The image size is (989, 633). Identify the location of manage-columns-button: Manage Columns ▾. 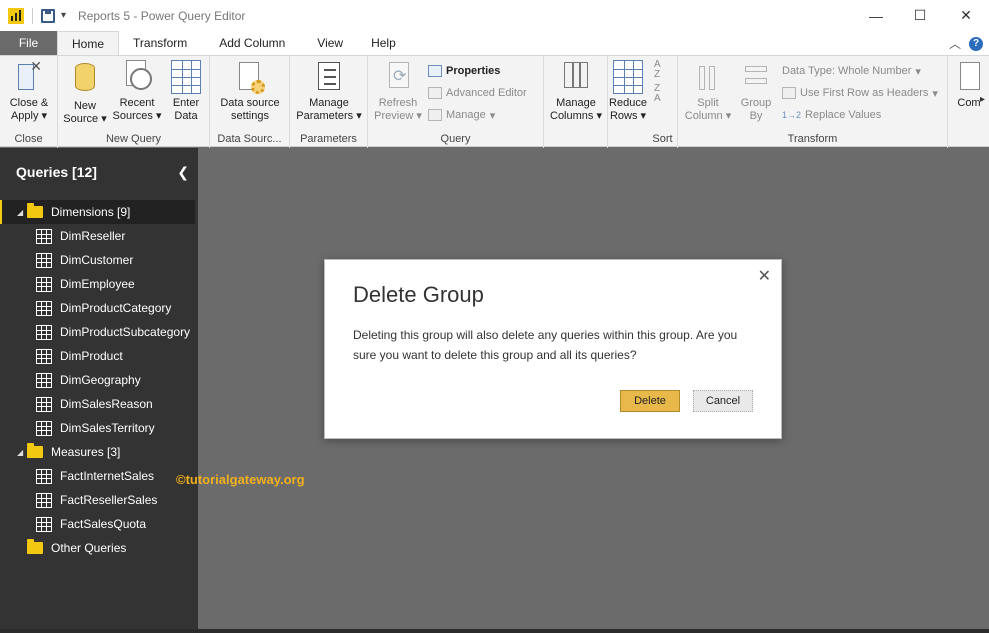
(576, 91).